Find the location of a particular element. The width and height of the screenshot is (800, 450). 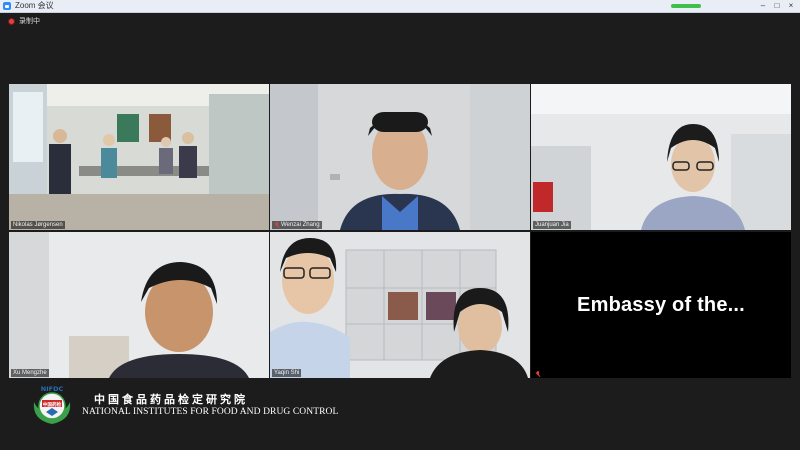

institute-chinese-name: 中国食品药品检定研究院 is located at coordinates (171, 399).